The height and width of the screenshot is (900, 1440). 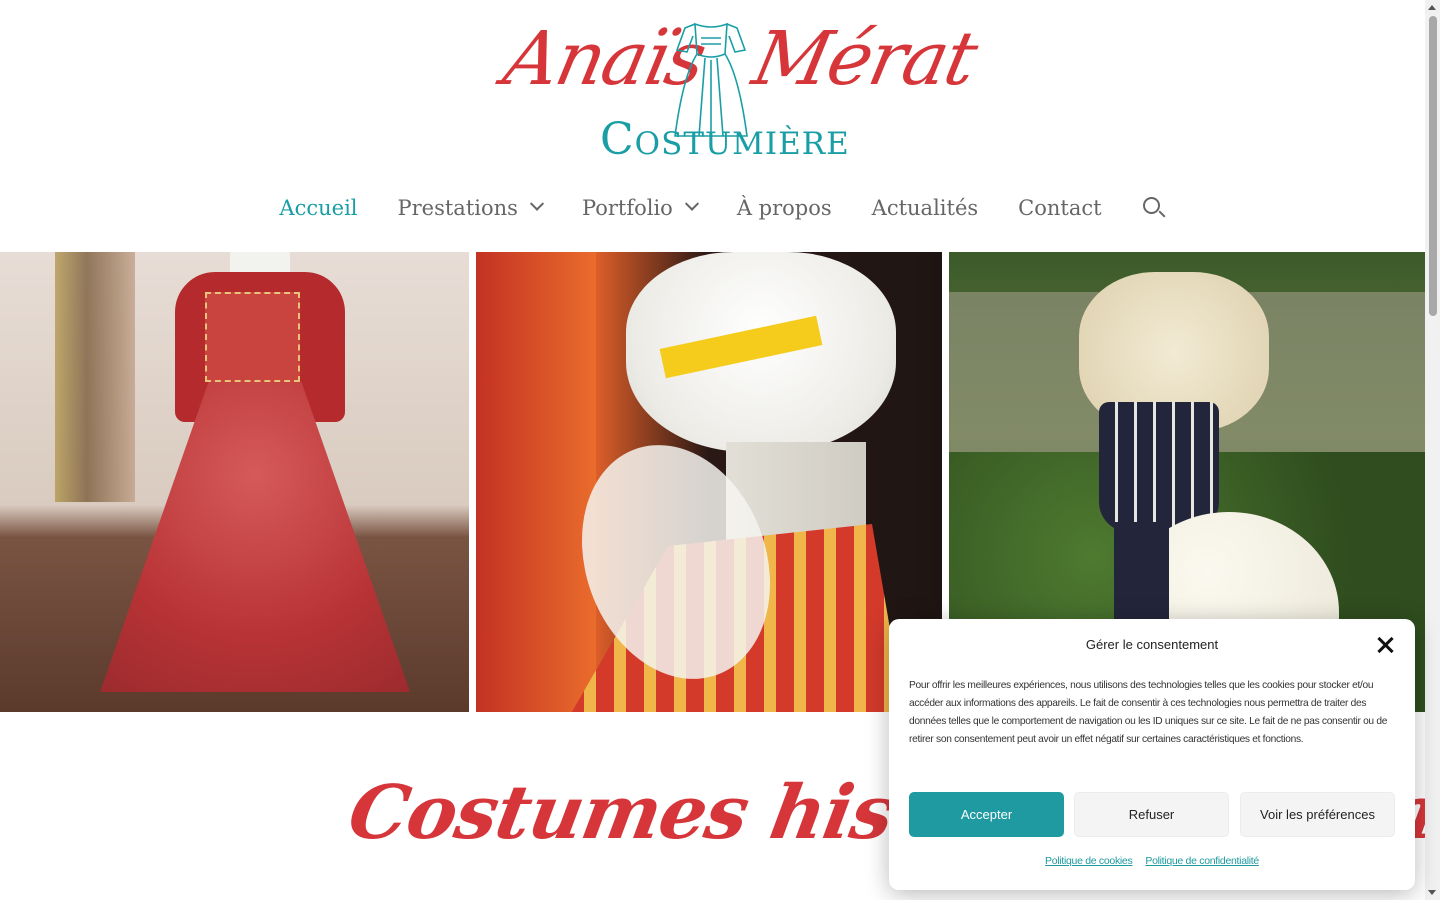 What do you see at coordinates (1432, 892) in the screenshot?
I see `scroll-down-icon` at bounding box center [1432, 892].